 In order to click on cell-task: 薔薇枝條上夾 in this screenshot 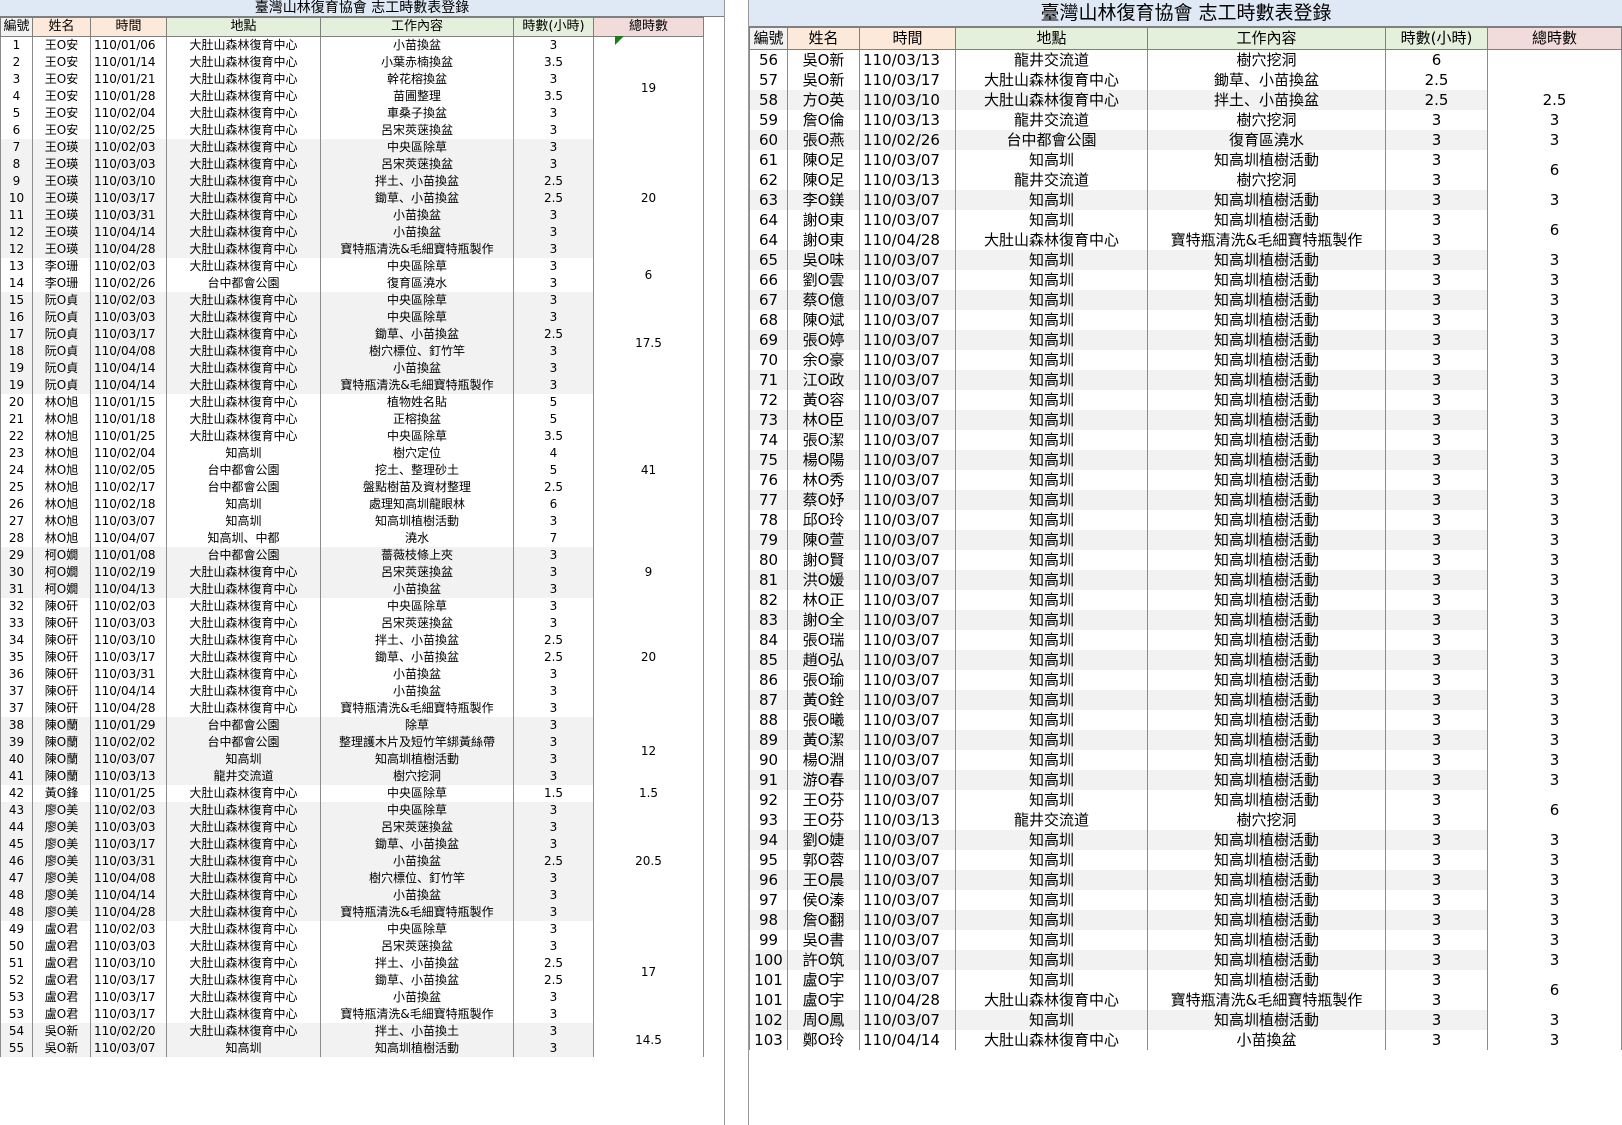, I will do `click(417, 555)`.